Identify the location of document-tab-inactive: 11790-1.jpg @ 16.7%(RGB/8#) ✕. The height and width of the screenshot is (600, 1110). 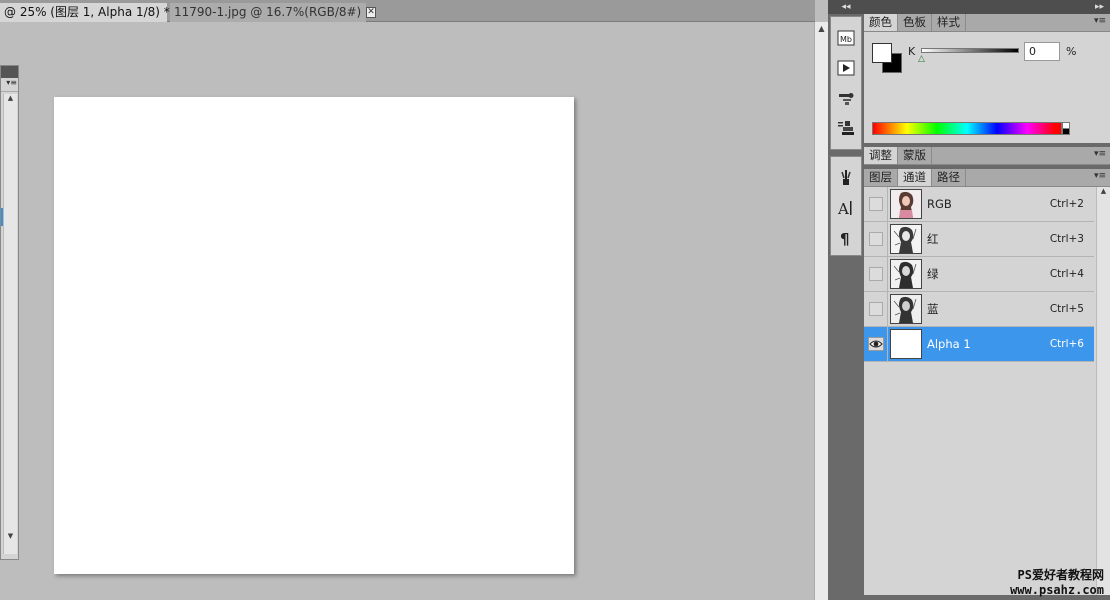
(273, 12).